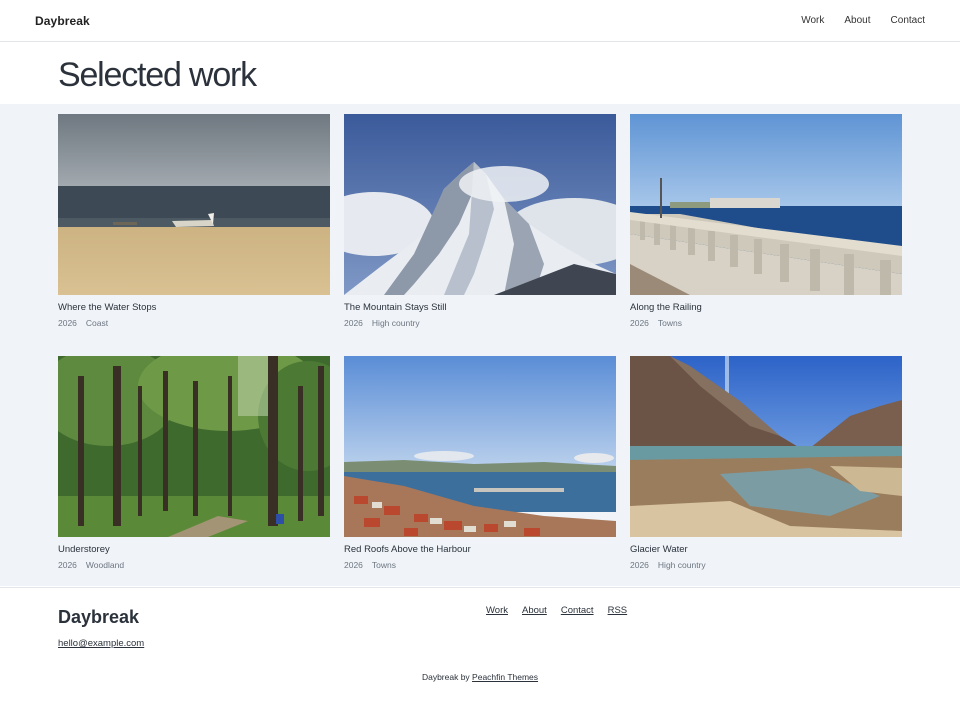 The height and width of the screenshot is (705, 960). Describe the element at coordinates (908, 20) in the screenshot. I see `nav-contact: Contact` at that location.